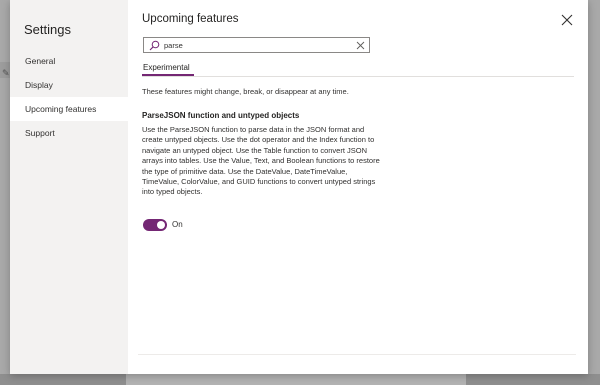  Describe the element at coordinates (533, 379) in the screenshot. I see `background-app-panel-right` at that location.